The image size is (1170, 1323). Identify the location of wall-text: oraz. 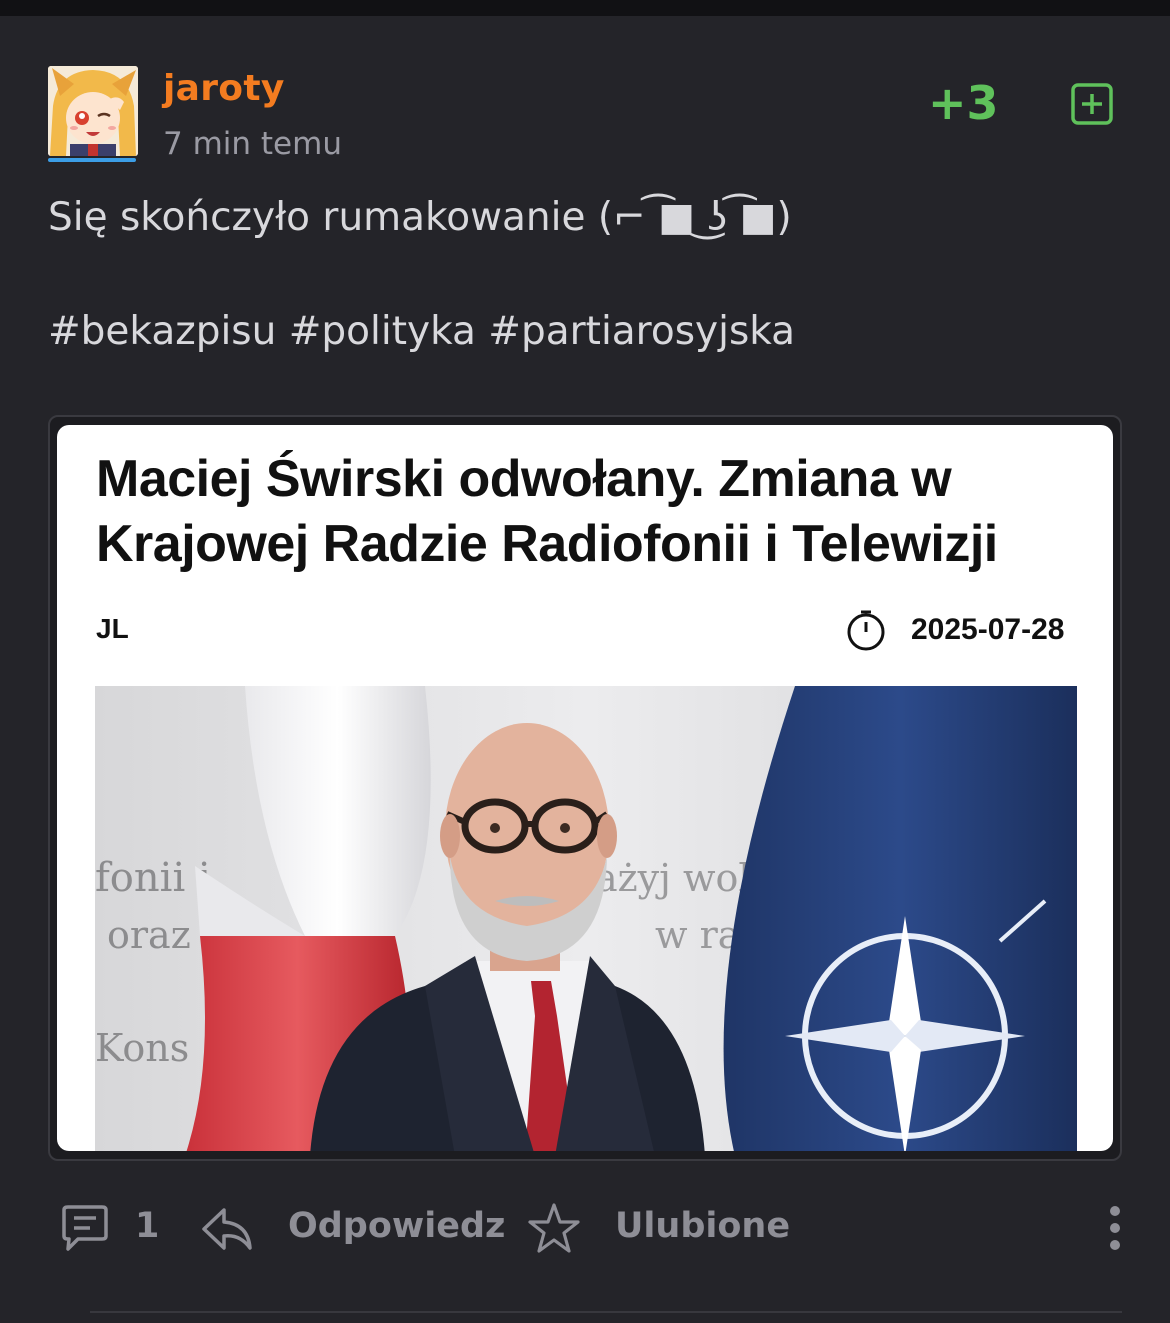
(149, 935).